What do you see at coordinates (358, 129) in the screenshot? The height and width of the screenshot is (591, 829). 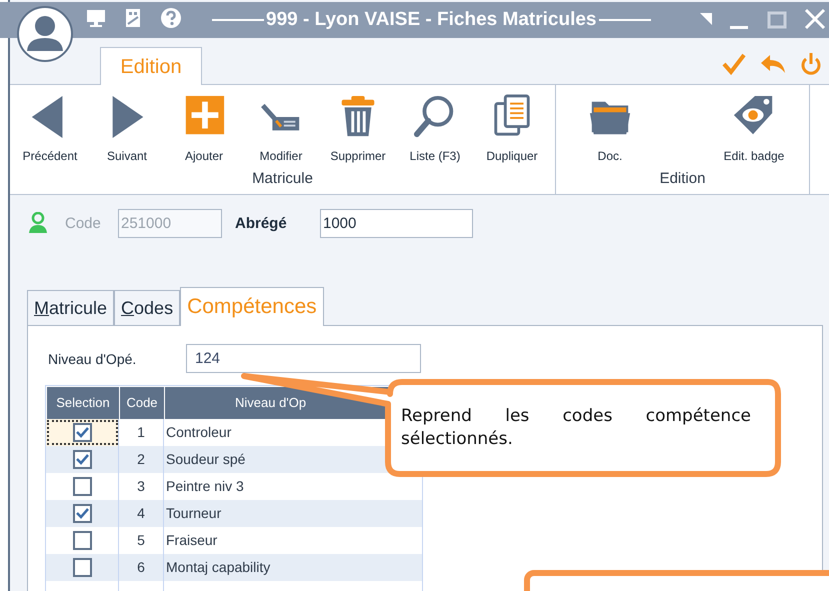 I see `ribbon-button: Supprimer` at bounding box center [358, 129].